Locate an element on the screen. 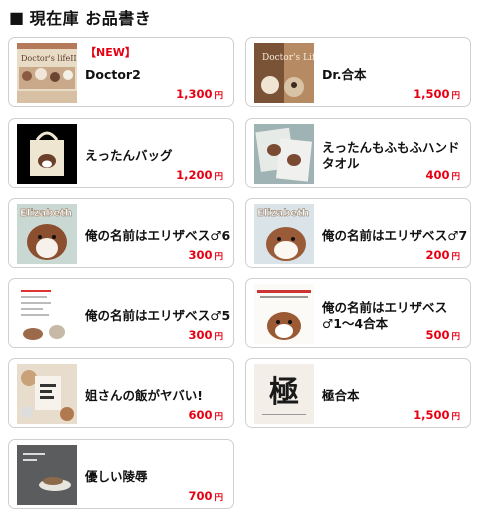 This screenshot has width=480, height=518. product-price: 1,200 円 is located at coordinates (199, 175).